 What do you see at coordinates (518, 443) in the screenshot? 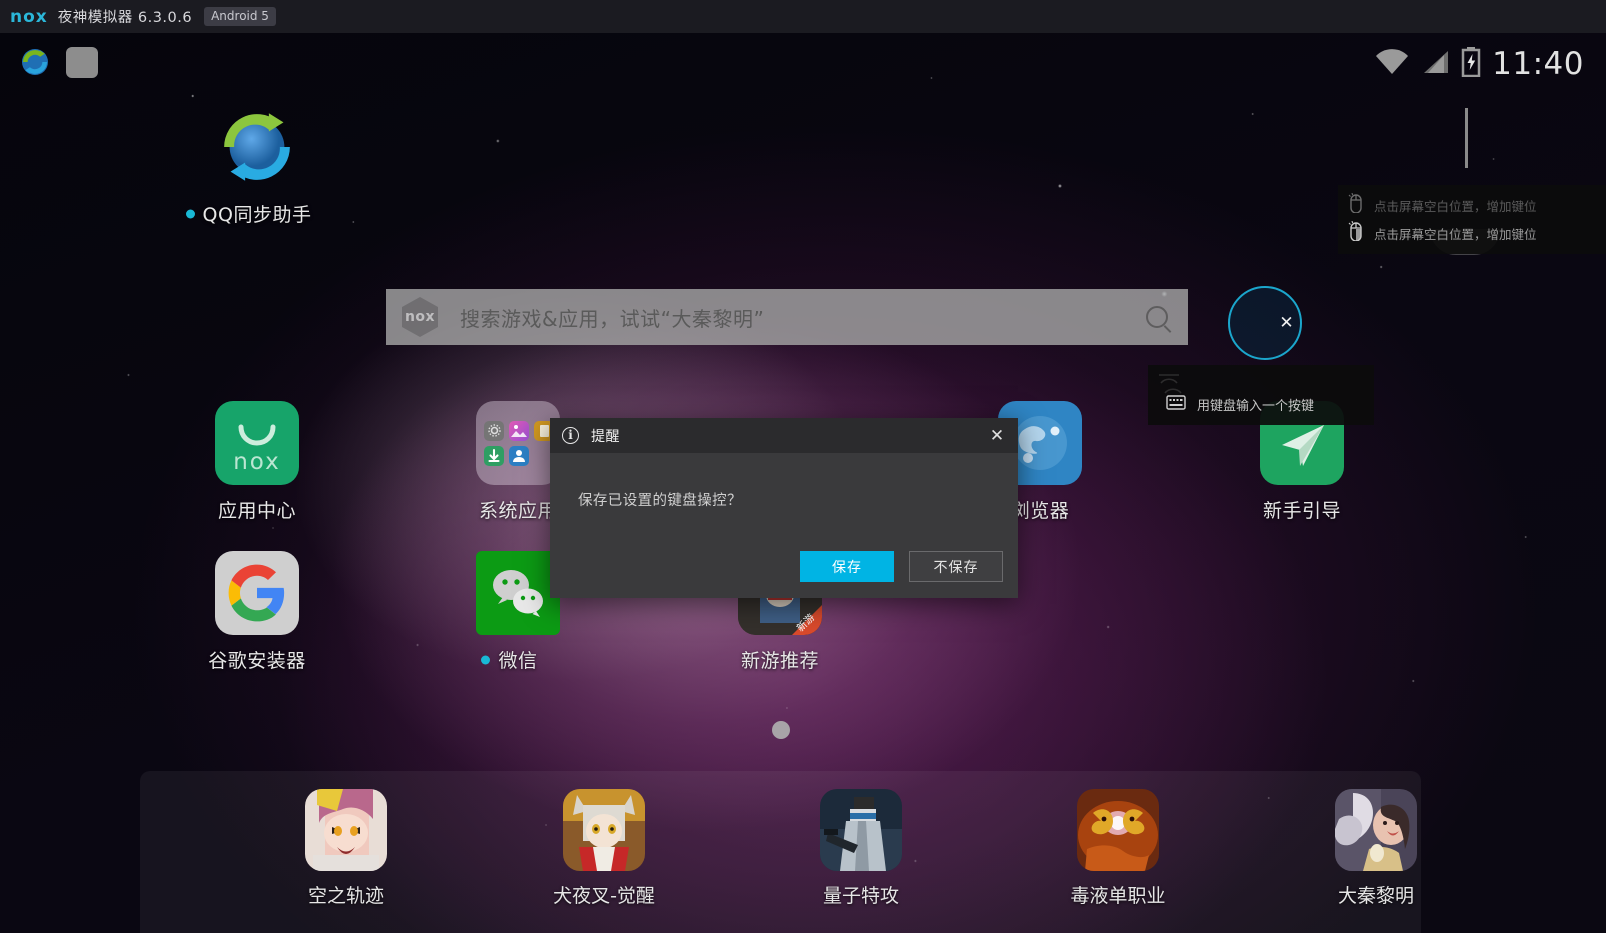
I see `system-apps-folder-icon` at bounding box center [518, 443].